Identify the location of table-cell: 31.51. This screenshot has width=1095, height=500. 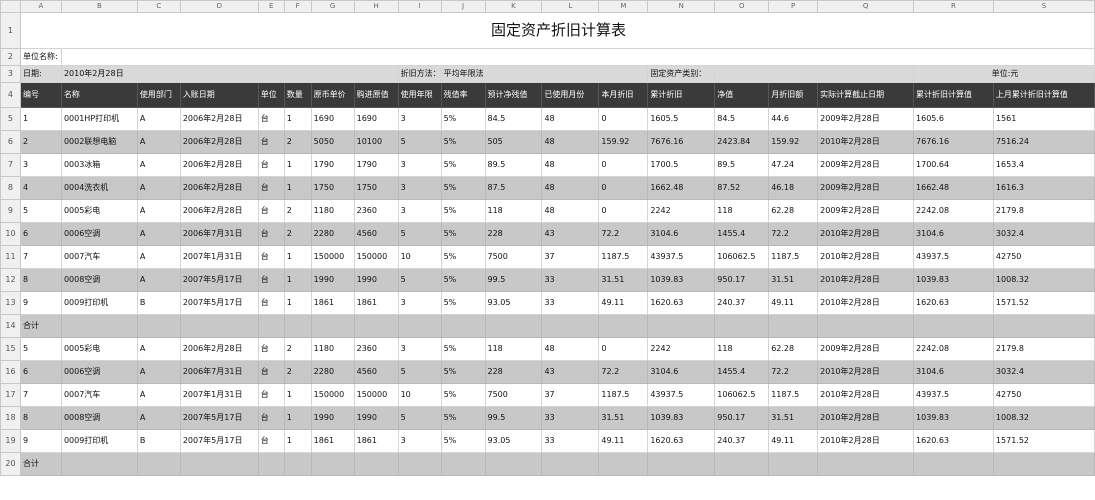
(793, 280).